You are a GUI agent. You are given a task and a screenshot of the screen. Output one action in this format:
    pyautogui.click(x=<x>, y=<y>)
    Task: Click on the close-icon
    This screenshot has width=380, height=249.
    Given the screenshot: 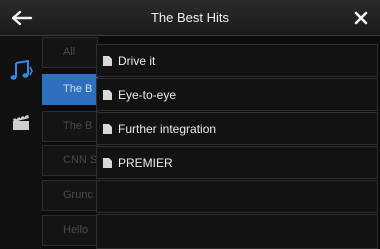 What is the action you would take?
    pyautogui.click(x=361, y=18)
    